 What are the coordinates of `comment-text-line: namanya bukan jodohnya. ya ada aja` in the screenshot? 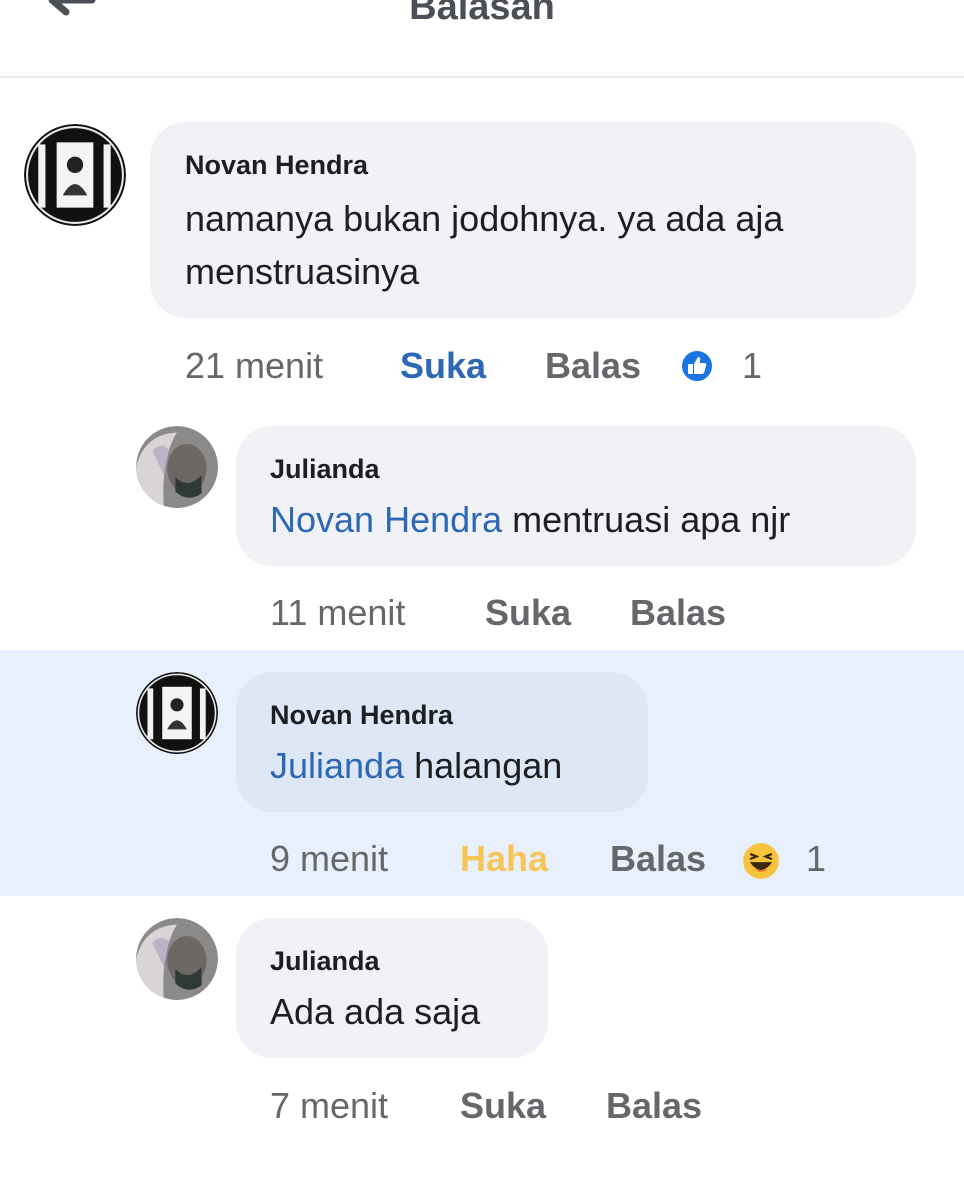 It's located at (484, 218).